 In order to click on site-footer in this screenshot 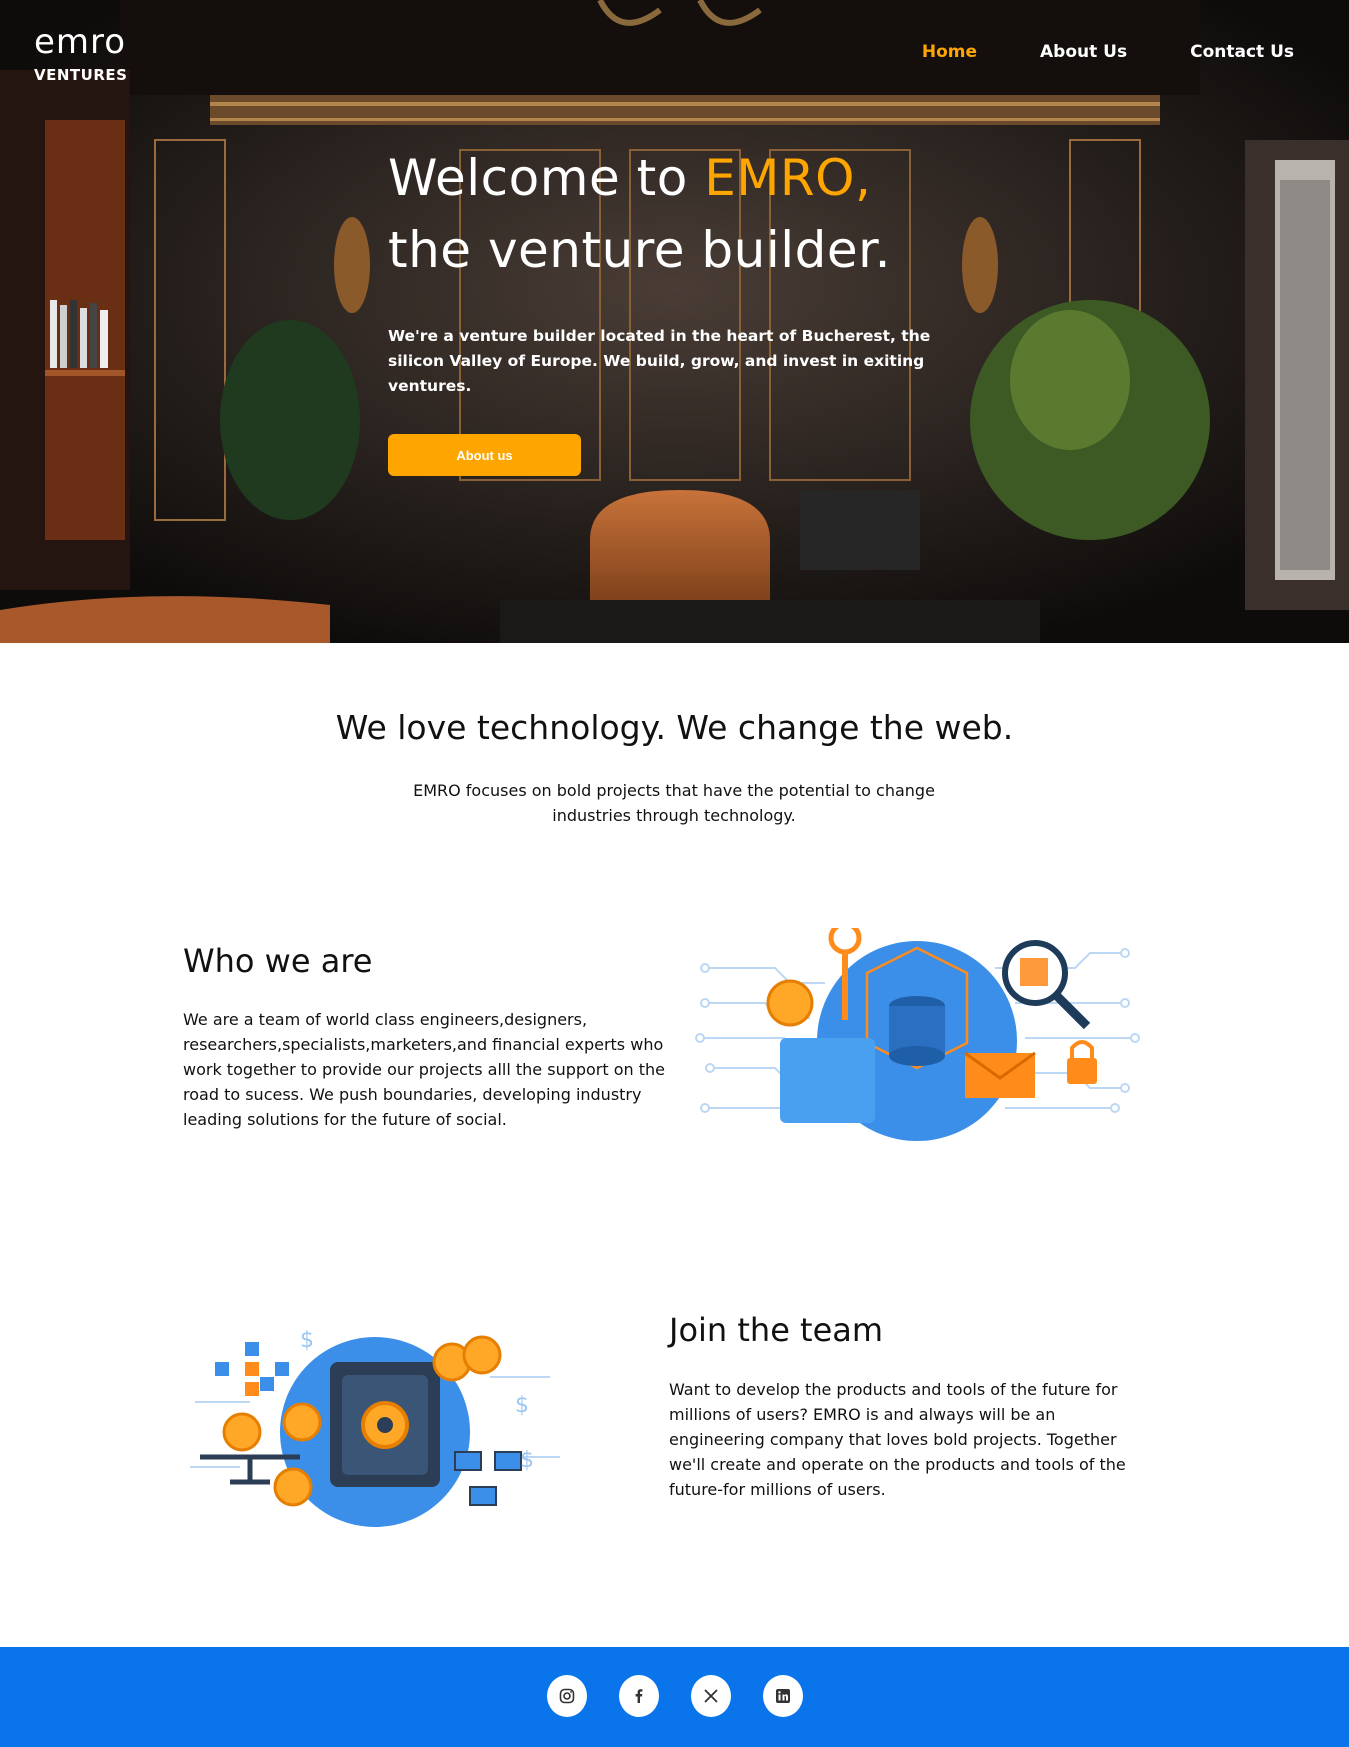, I will do `click(674, 1697)`.